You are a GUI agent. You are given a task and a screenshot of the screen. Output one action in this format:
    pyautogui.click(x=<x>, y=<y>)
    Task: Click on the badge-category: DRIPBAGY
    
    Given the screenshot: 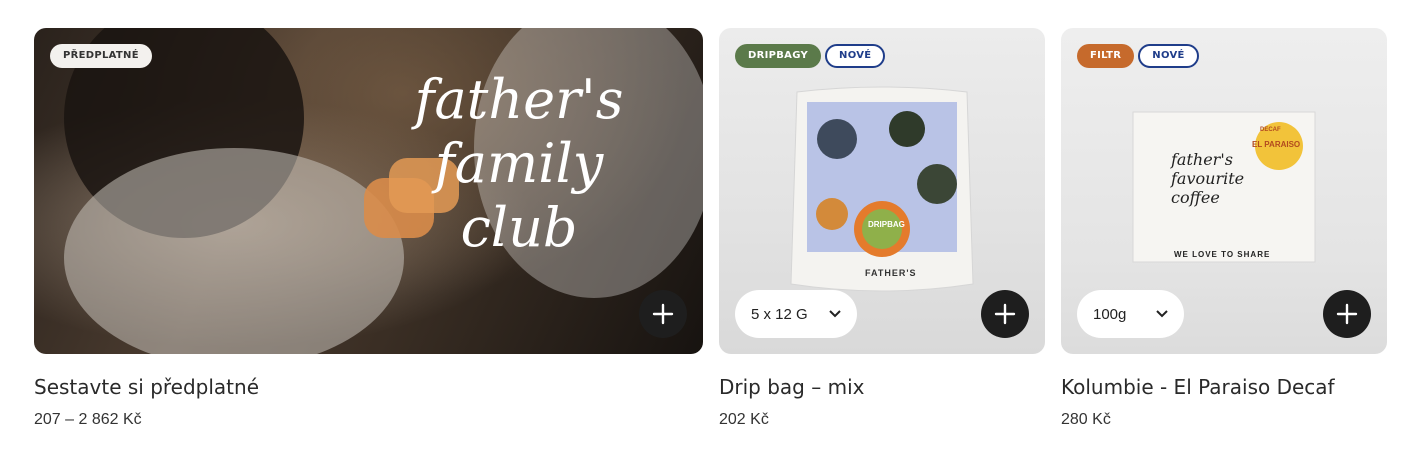 What is the action you would take?
    pyautogui.click(x=778, y=56)
    